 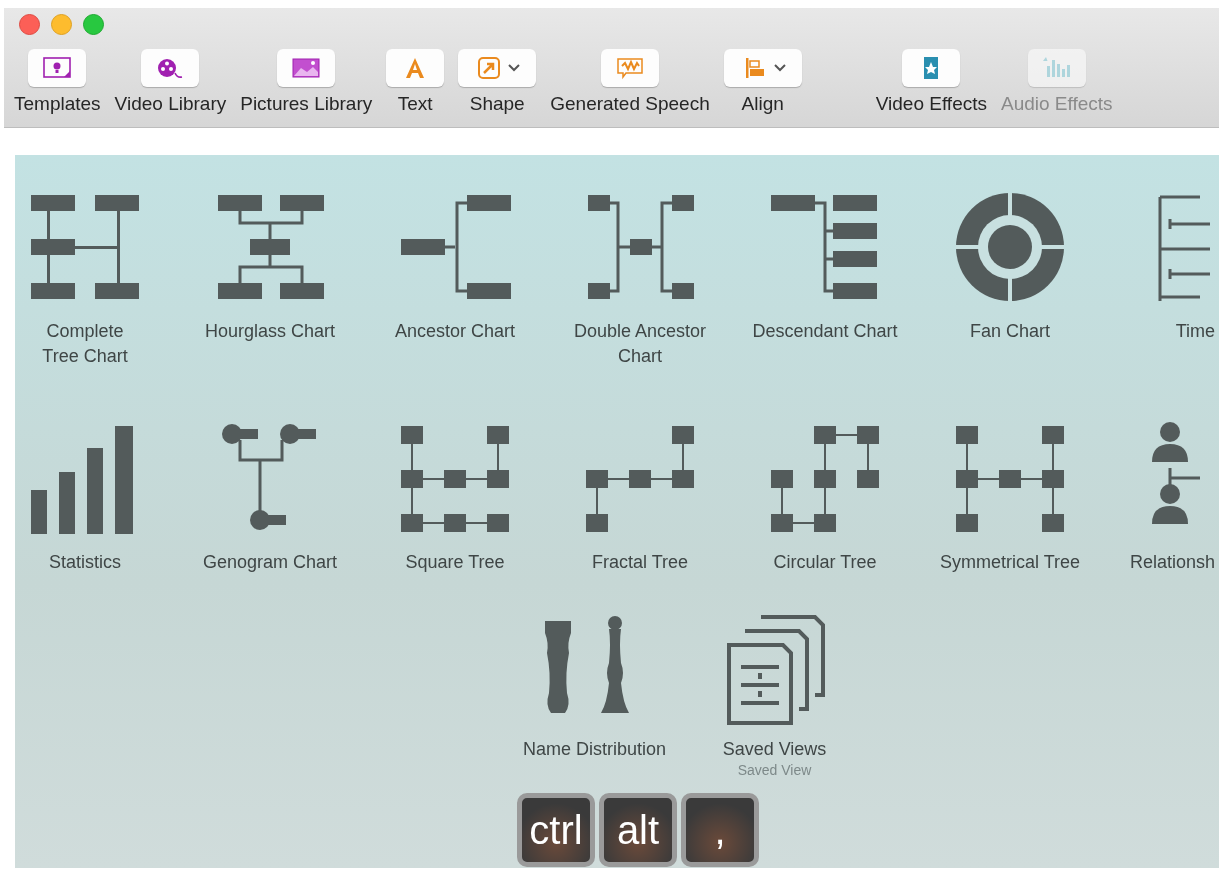 I want to click on chart-label: Genogram Chart, so click(x=270, y=562).